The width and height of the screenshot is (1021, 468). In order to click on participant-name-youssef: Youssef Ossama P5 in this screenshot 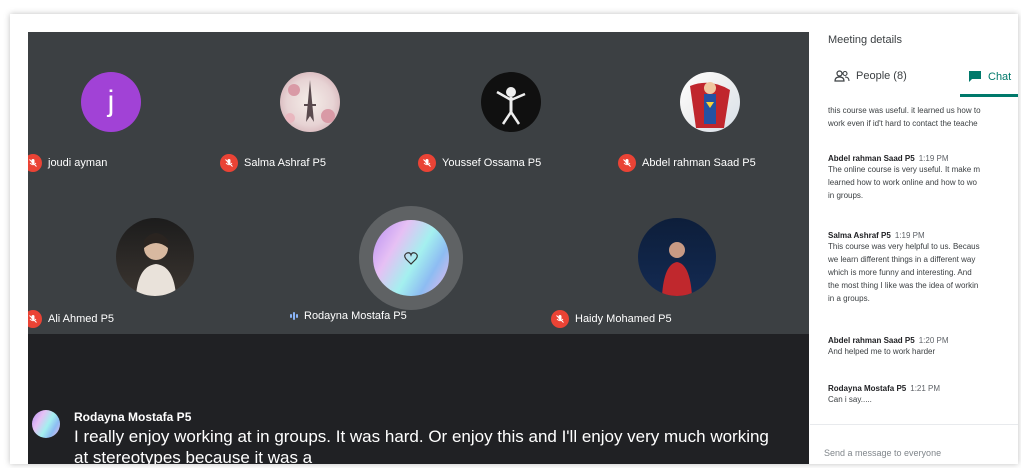, I will do `click(479, 163)`.